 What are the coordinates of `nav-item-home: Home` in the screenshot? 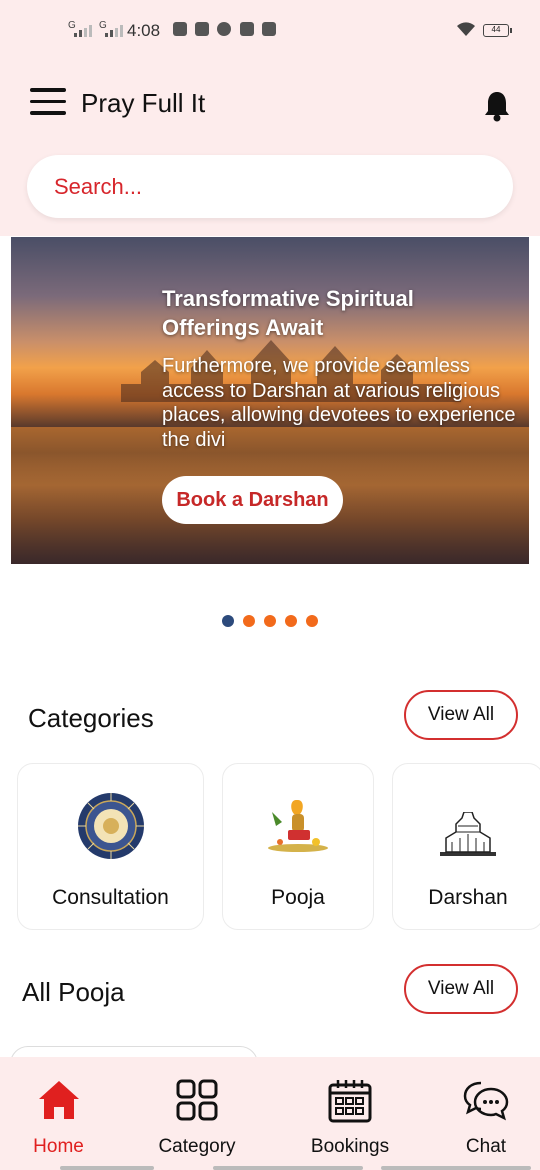 It's located at (58, 1113).